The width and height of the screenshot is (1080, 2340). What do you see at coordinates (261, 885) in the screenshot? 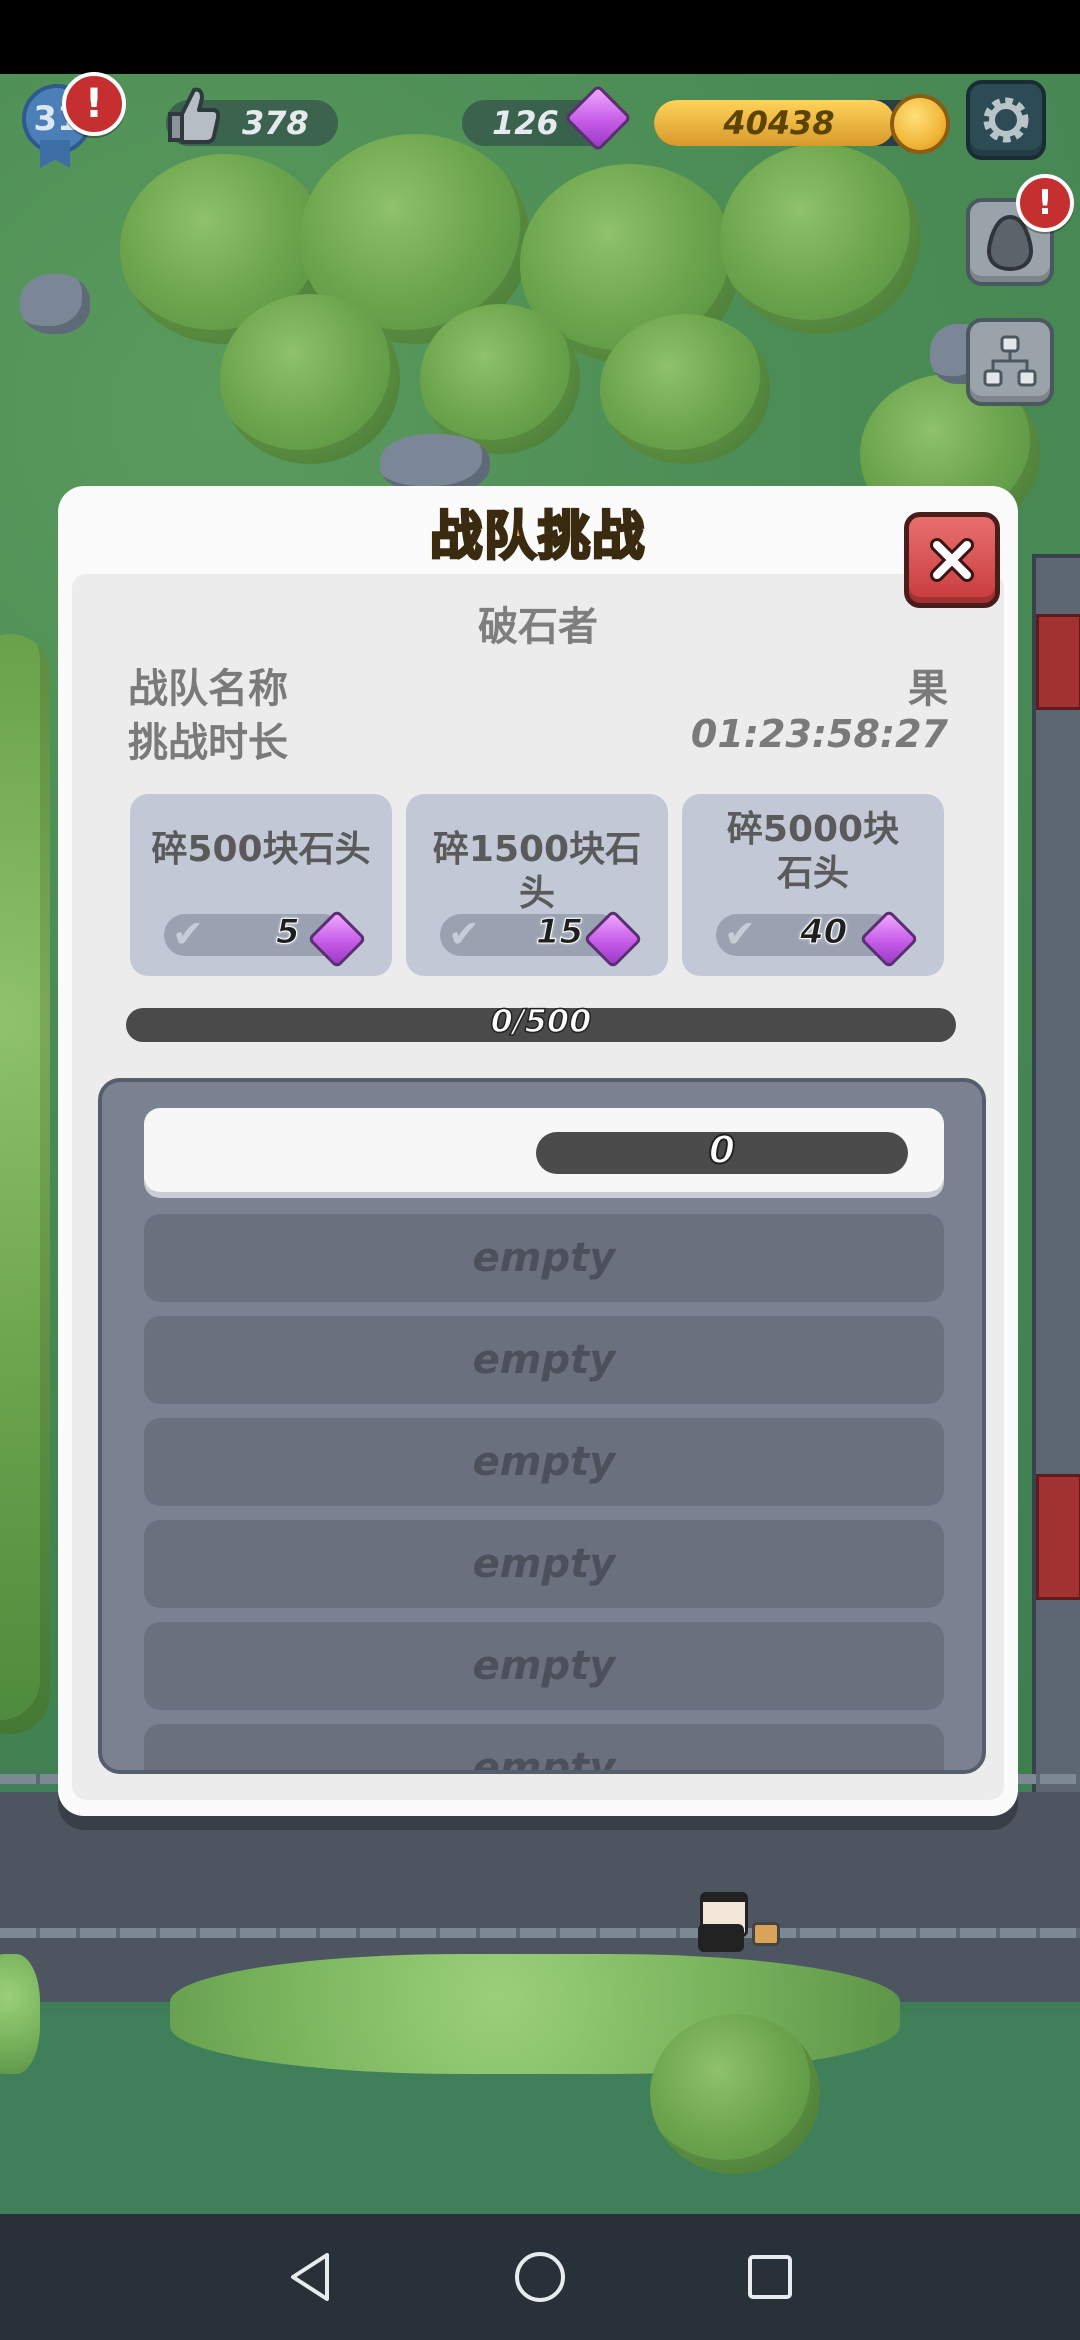
I see `task-card: 碎500块石头 ✔ 5` at bounding box center [261, 885].